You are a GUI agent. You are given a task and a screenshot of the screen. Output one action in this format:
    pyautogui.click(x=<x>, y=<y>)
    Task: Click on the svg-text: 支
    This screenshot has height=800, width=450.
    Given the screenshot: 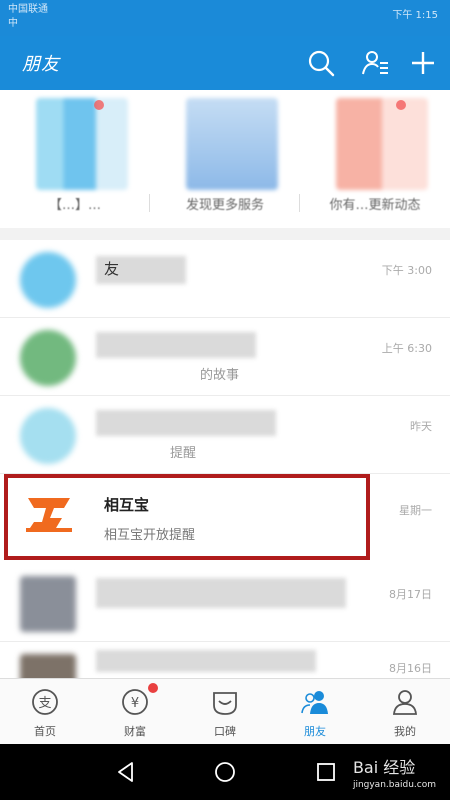 What is the action you would take?
    pyautogui.click(x=44, y=703)
    